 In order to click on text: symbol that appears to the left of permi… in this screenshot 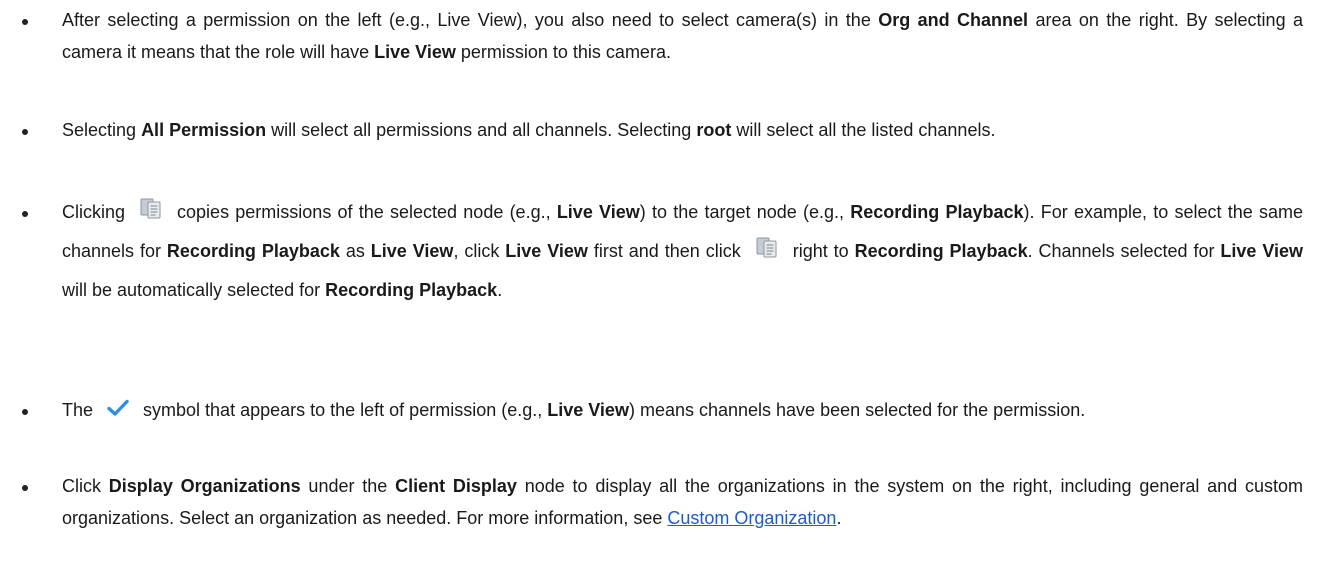, I will do `click(345, 410)`.